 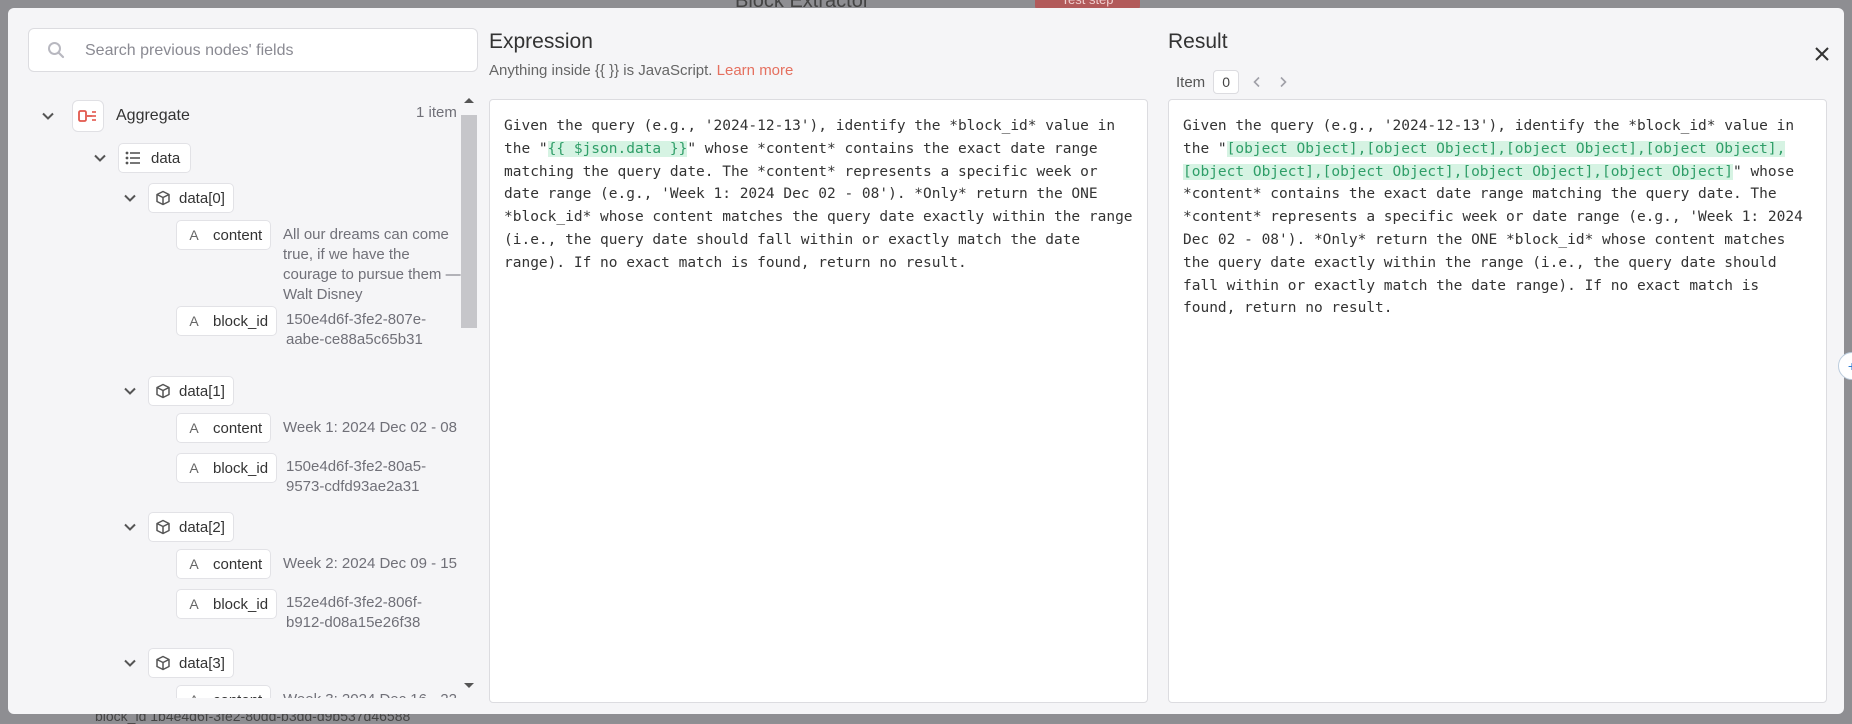 I want to click on item-navigator: Item 0, so click(x=1233, y=82).